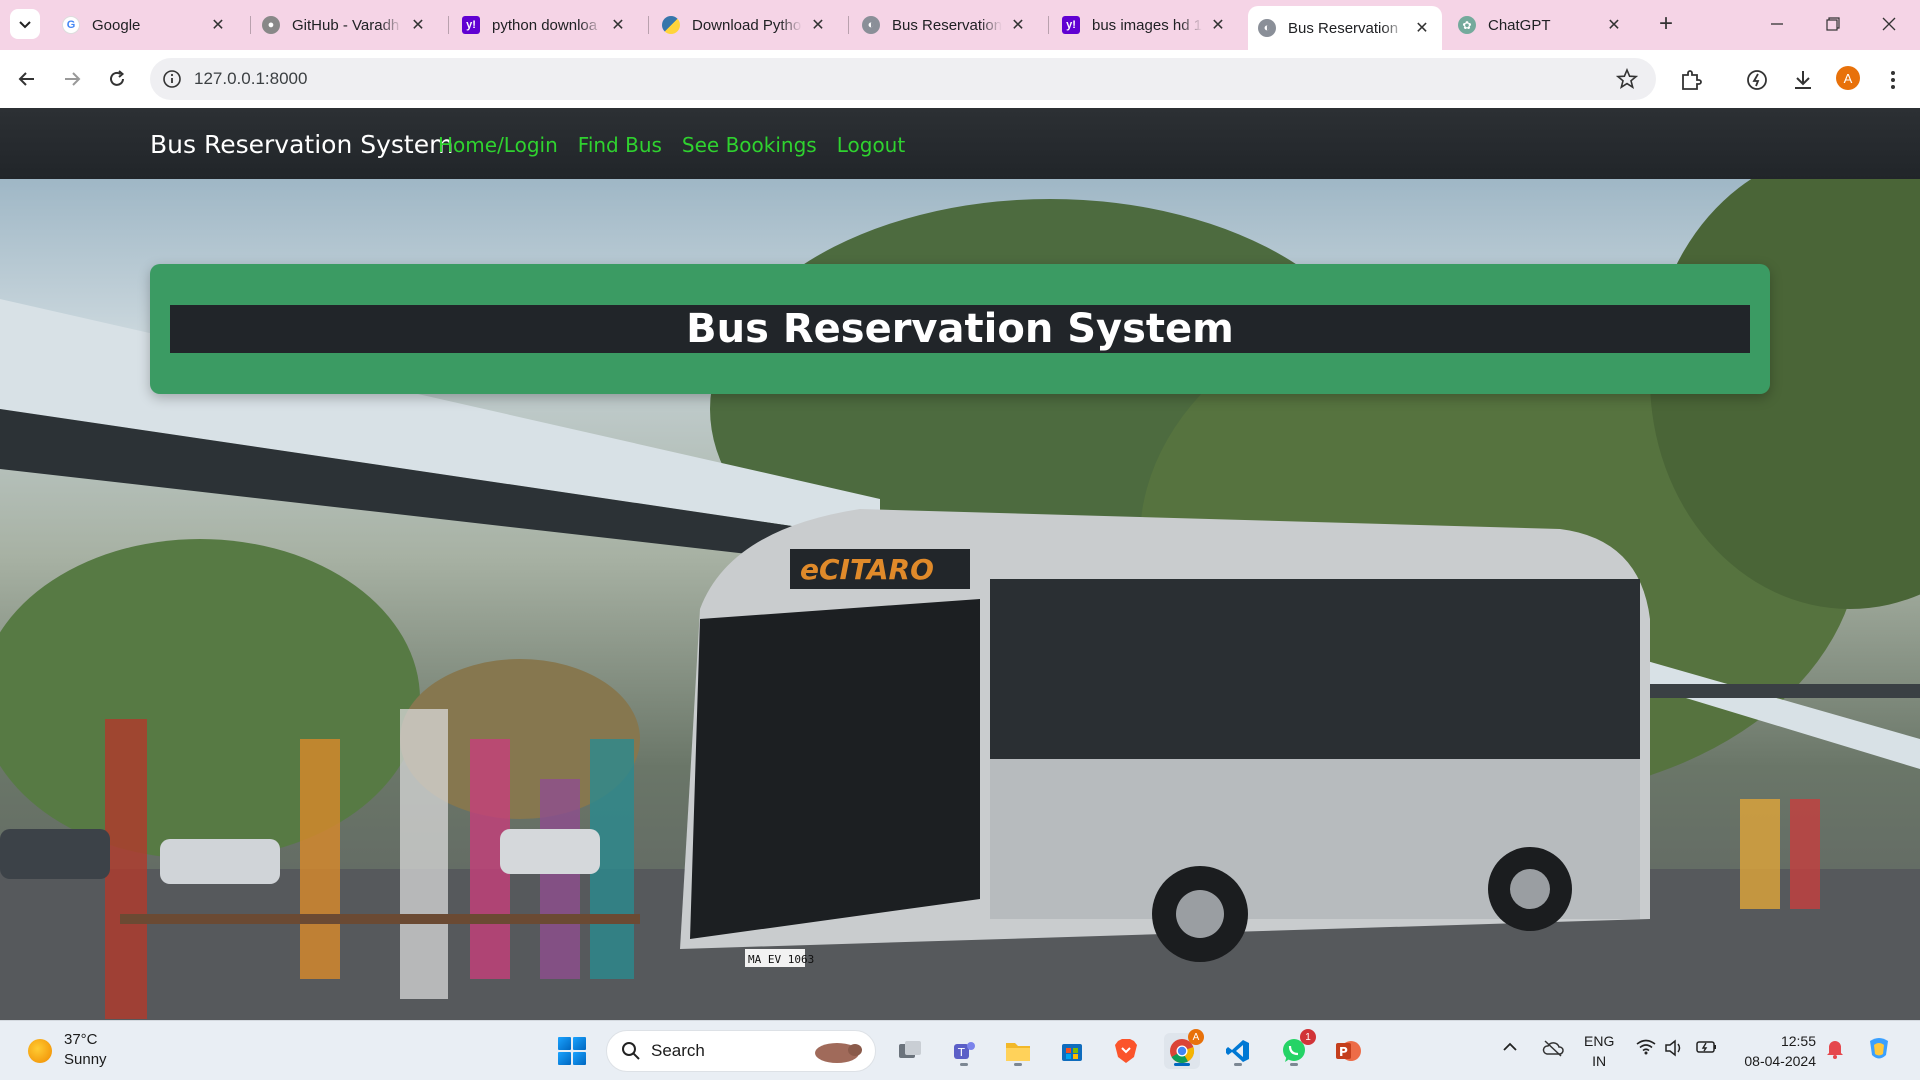 Image resolution: width=1920 pixels, height=1080 pixels. I want to click on notifications-button, so click(1835, 1049).